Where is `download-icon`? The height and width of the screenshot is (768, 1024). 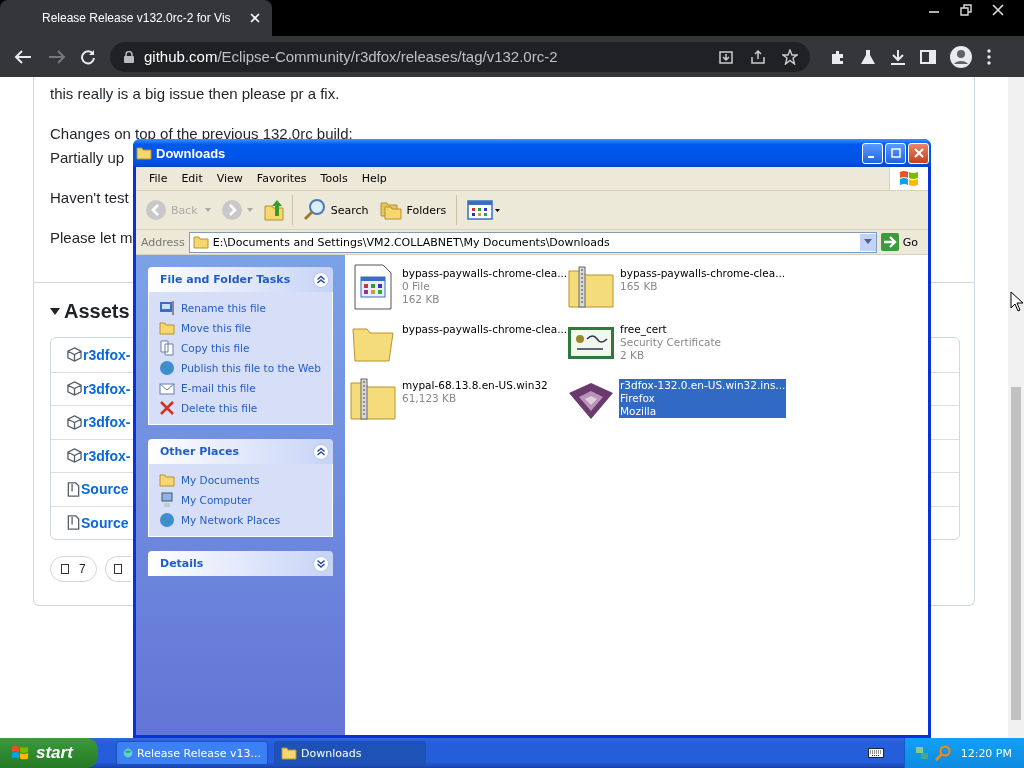
download-icon is located at coordinates (898, 56).